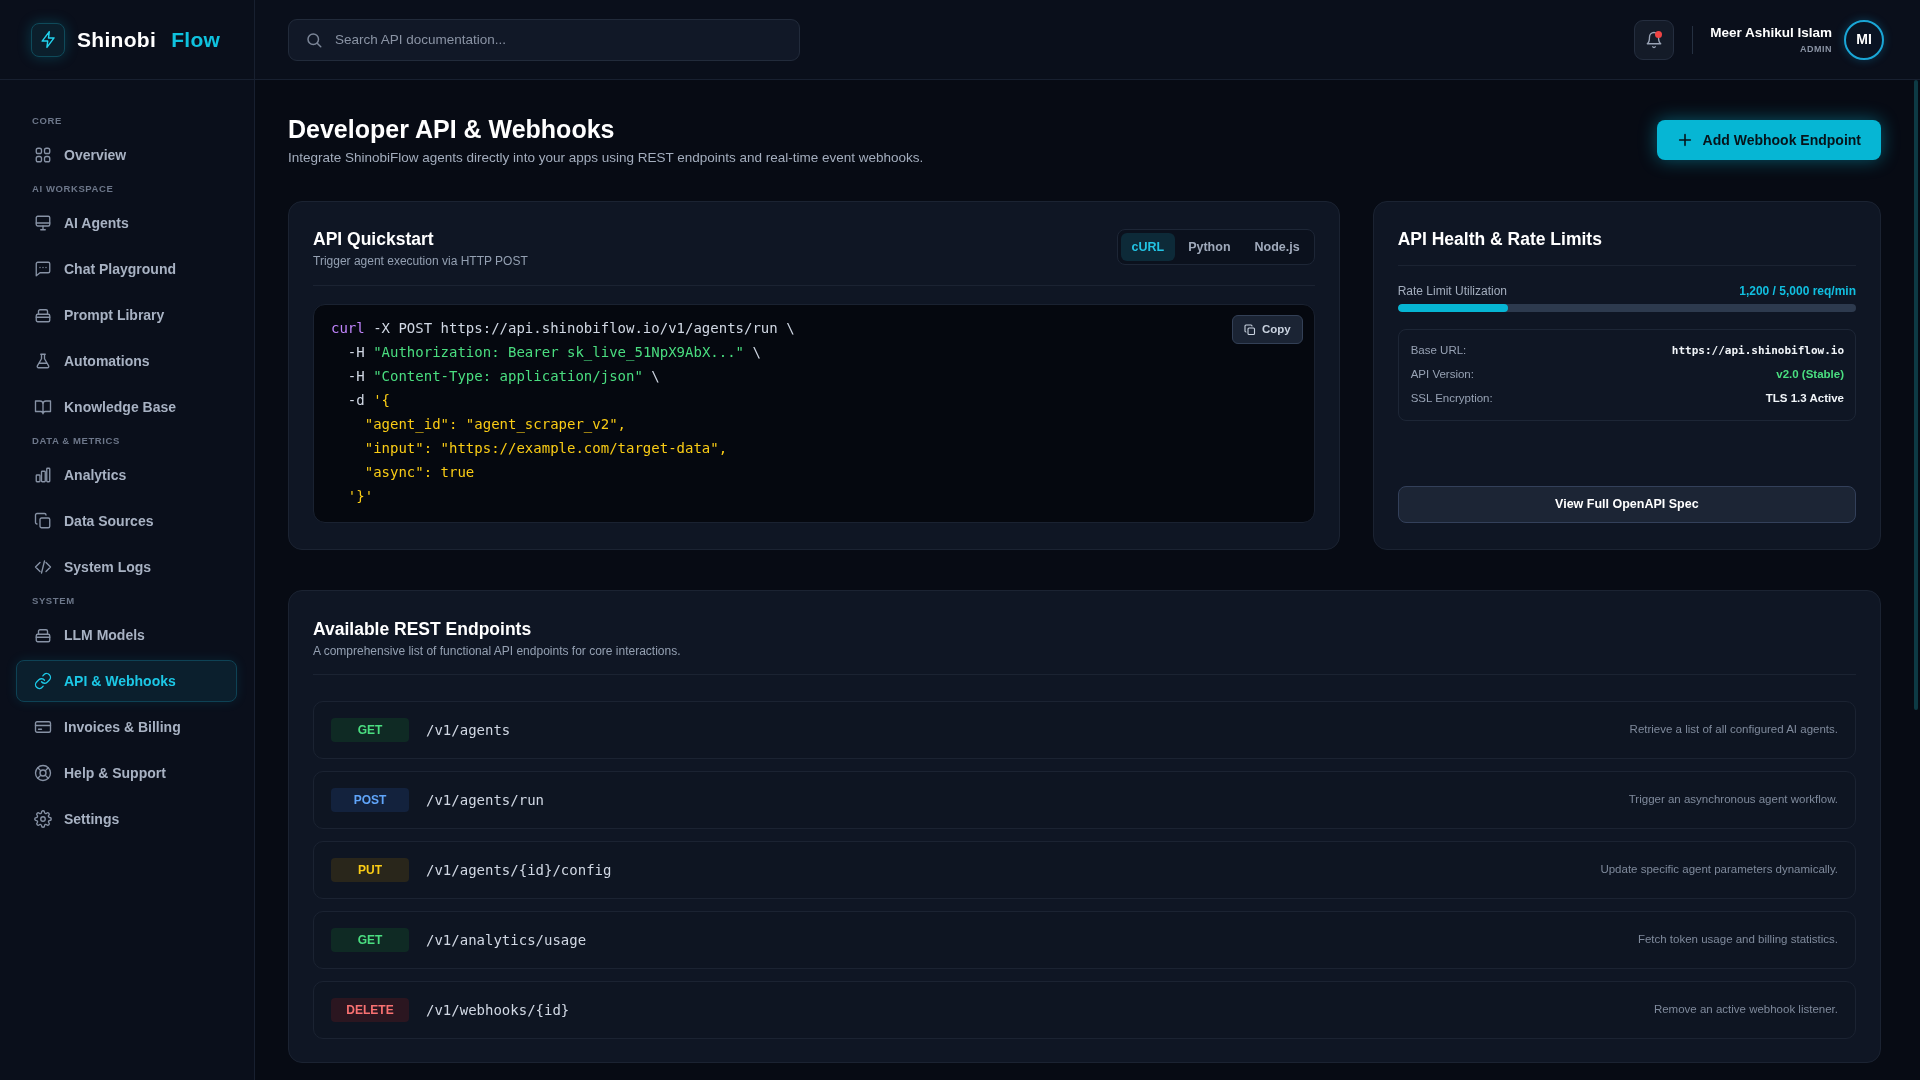  Describe the element at coordinates (497, 651) in the screenshot. I see `card-subtitle: A comprehensive list of functional API endpoints for core interactions.` at that location.